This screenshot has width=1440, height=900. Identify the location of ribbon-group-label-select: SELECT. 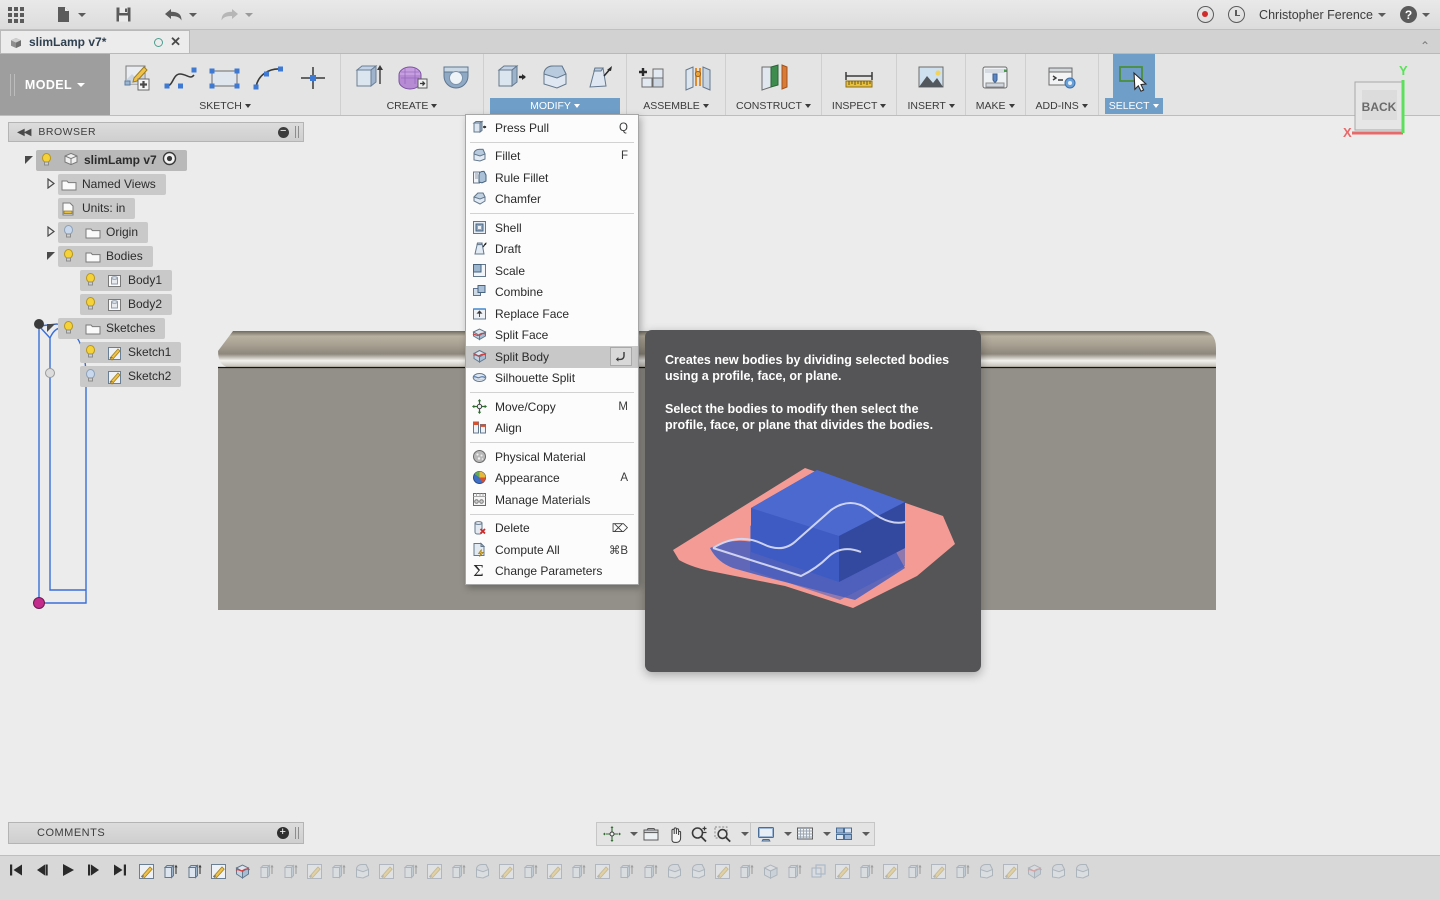
(1133, 106).